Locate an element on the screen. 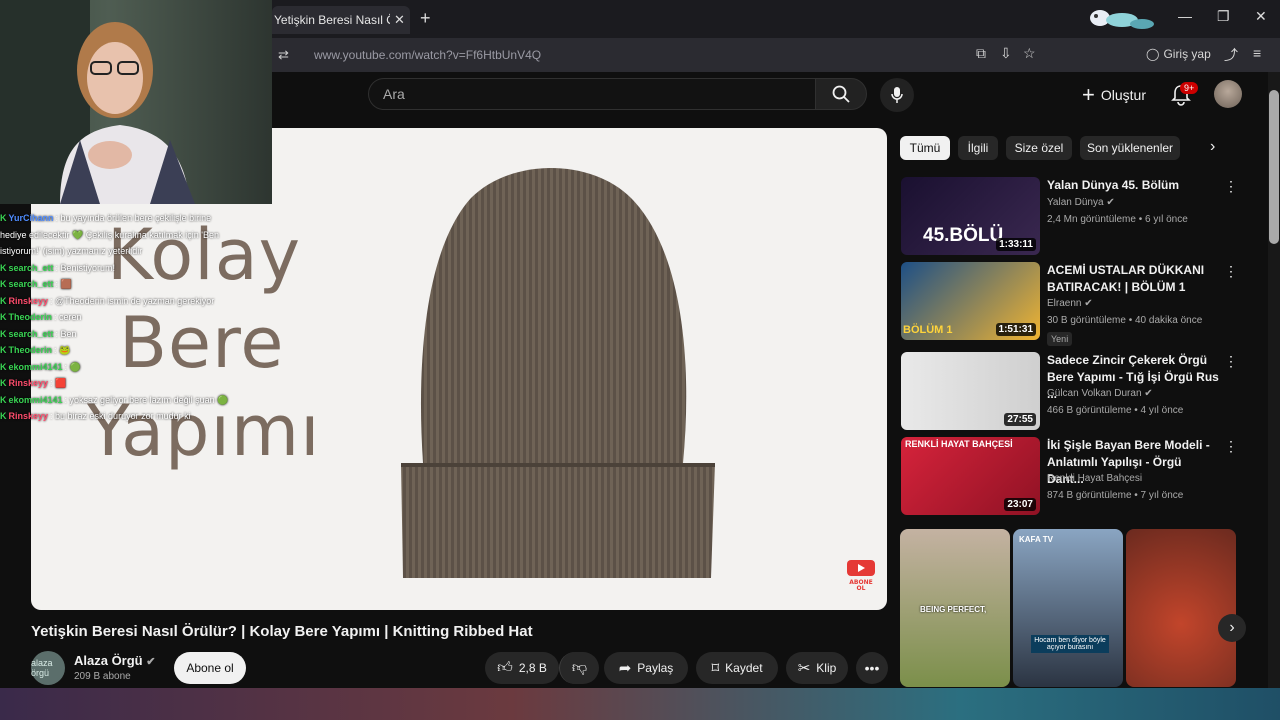 The height and width of the screenshot is (720, 1280). signin-button: ◯ Giriş yap is located at coordinates (1178, 54).